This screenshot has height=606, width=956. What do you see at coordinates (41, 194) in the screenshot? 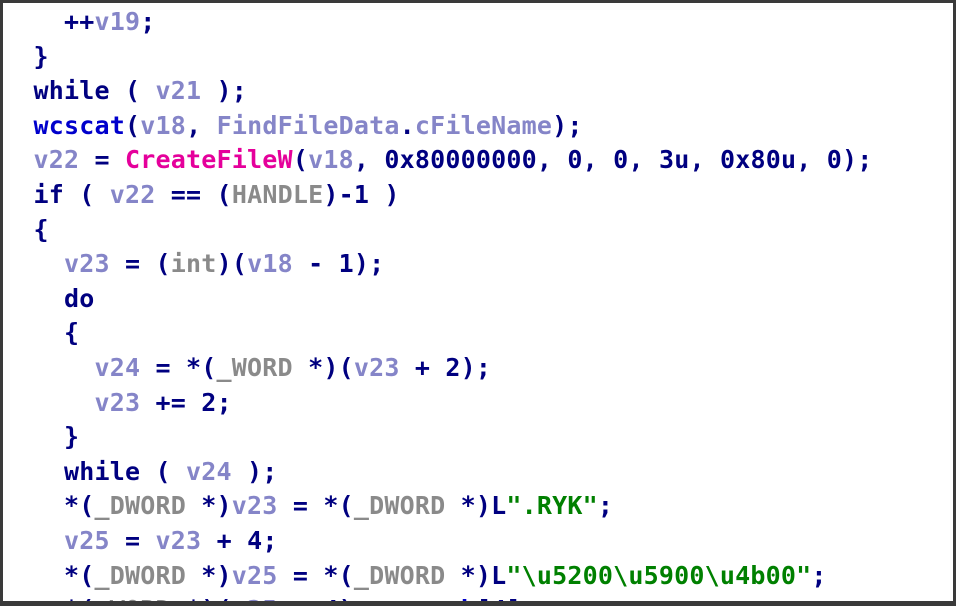
I see `code-token: if` at bounding box center [41, 194].